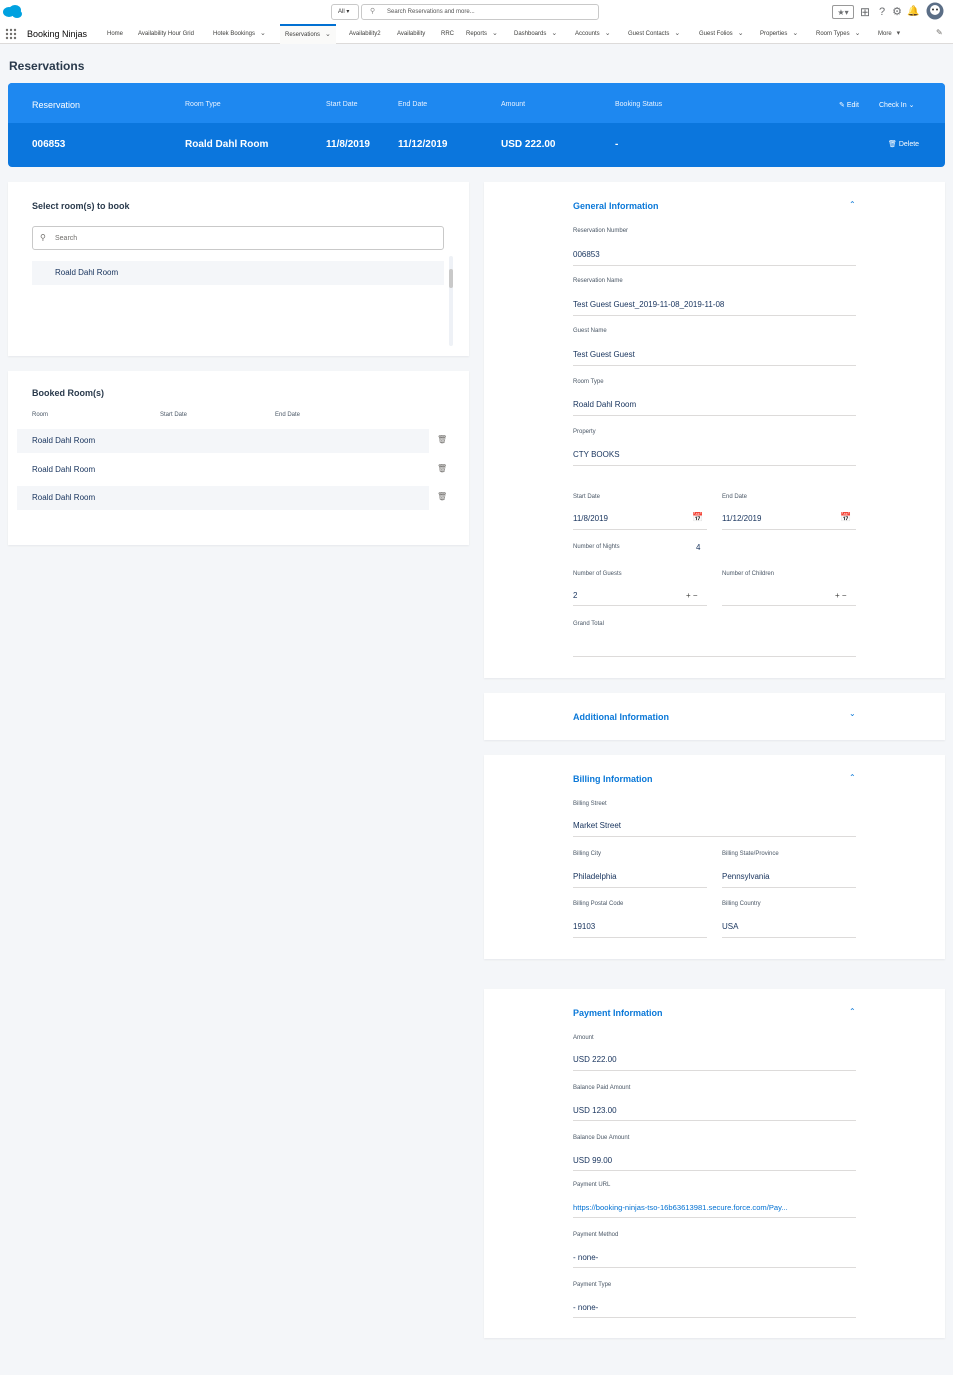 Image resolution: width=953 pixels, height=1375 pixels. Describe the element at coordinates (597, 574) in the screenshot. I see `guests-label: Number of Guests` at that location.